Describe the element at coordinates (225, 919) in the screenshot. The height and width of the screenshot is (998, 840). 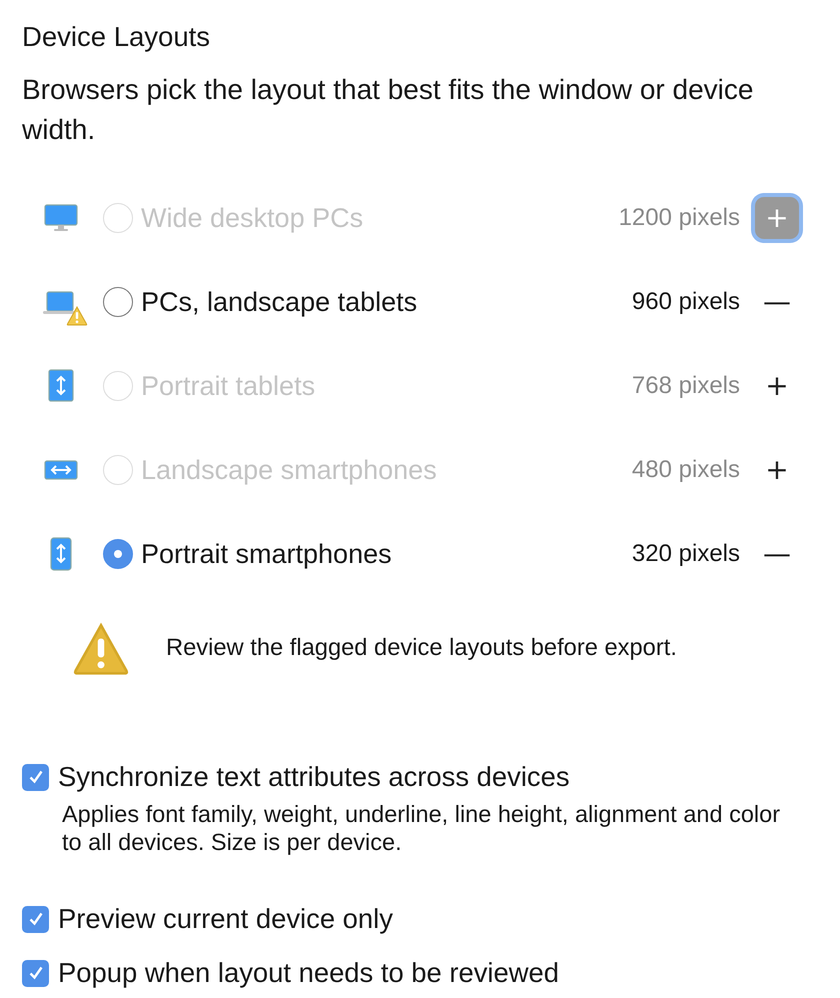
I see `checkbox-label: Preview current device only` at that location.